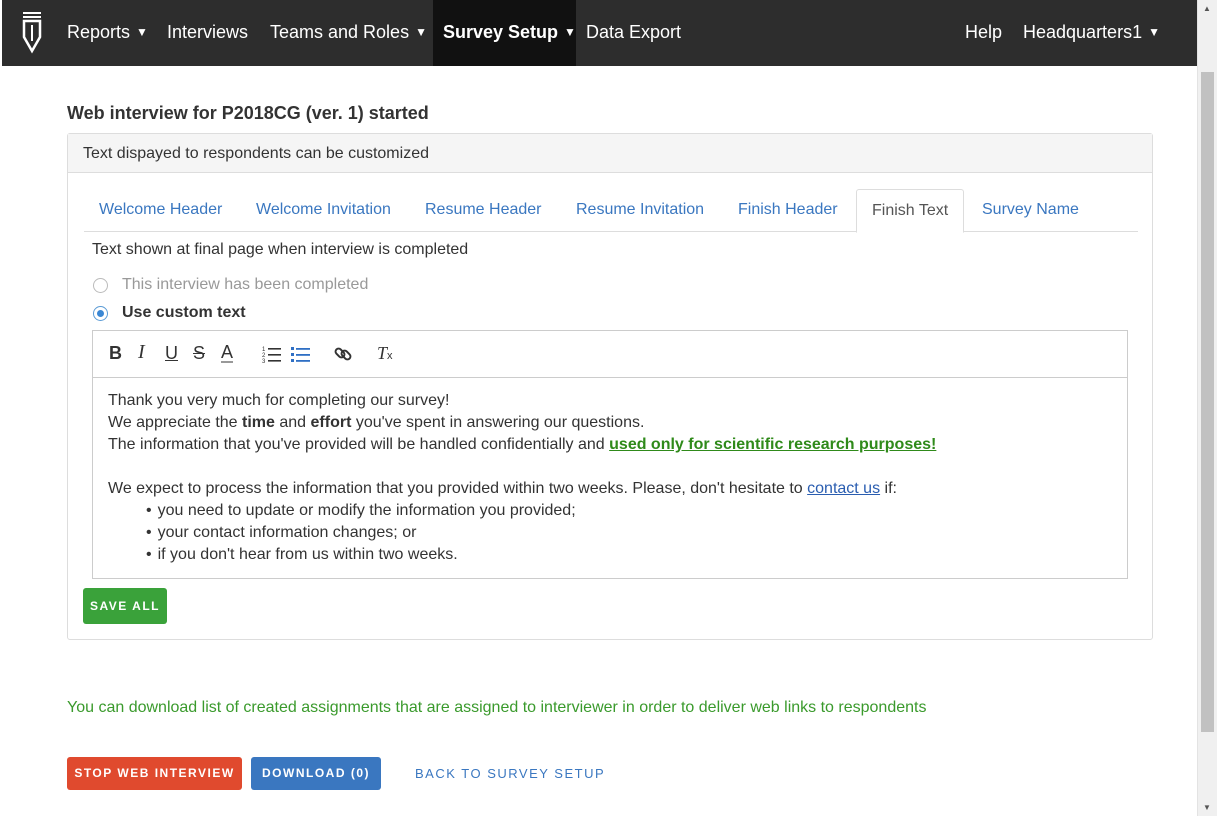 The width and height of the screenshot is (1219, 816). What do you see at coordinates (316, 773) in the screenshot?
I see `download-button: DOWNLOAD (0)` at bounding box center [316, 773].